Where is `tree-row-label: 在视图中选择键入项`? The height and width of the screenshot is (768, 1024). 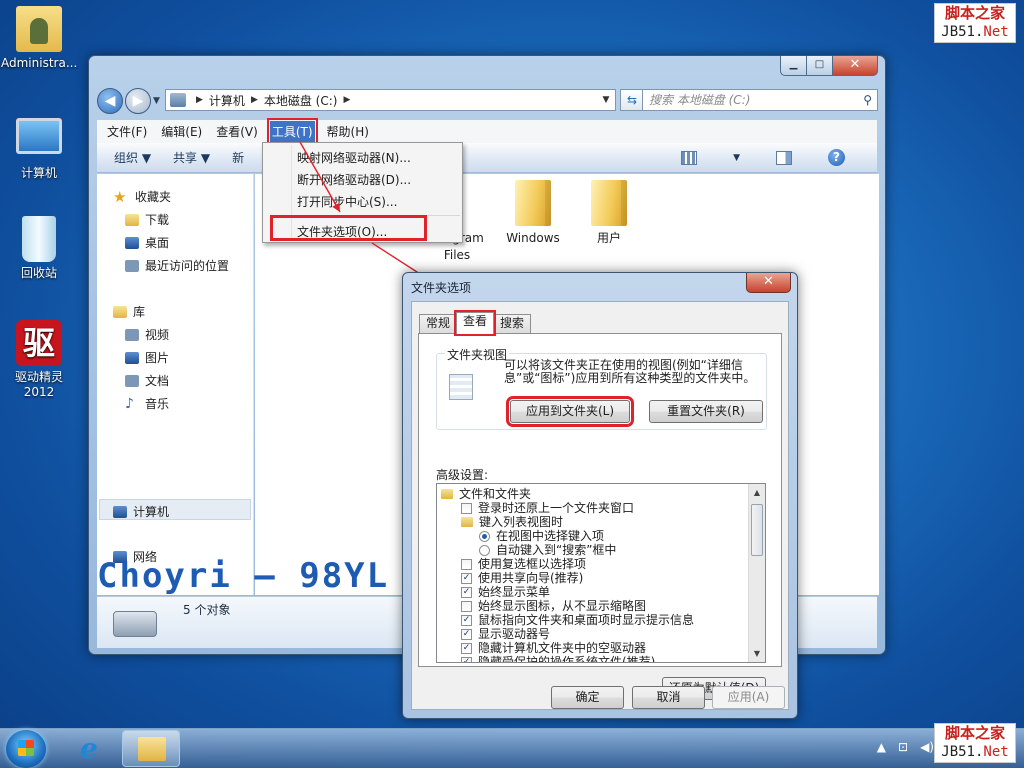 tree-row-label: 在视图中选择键入项 is located at coordinates (550, 536).